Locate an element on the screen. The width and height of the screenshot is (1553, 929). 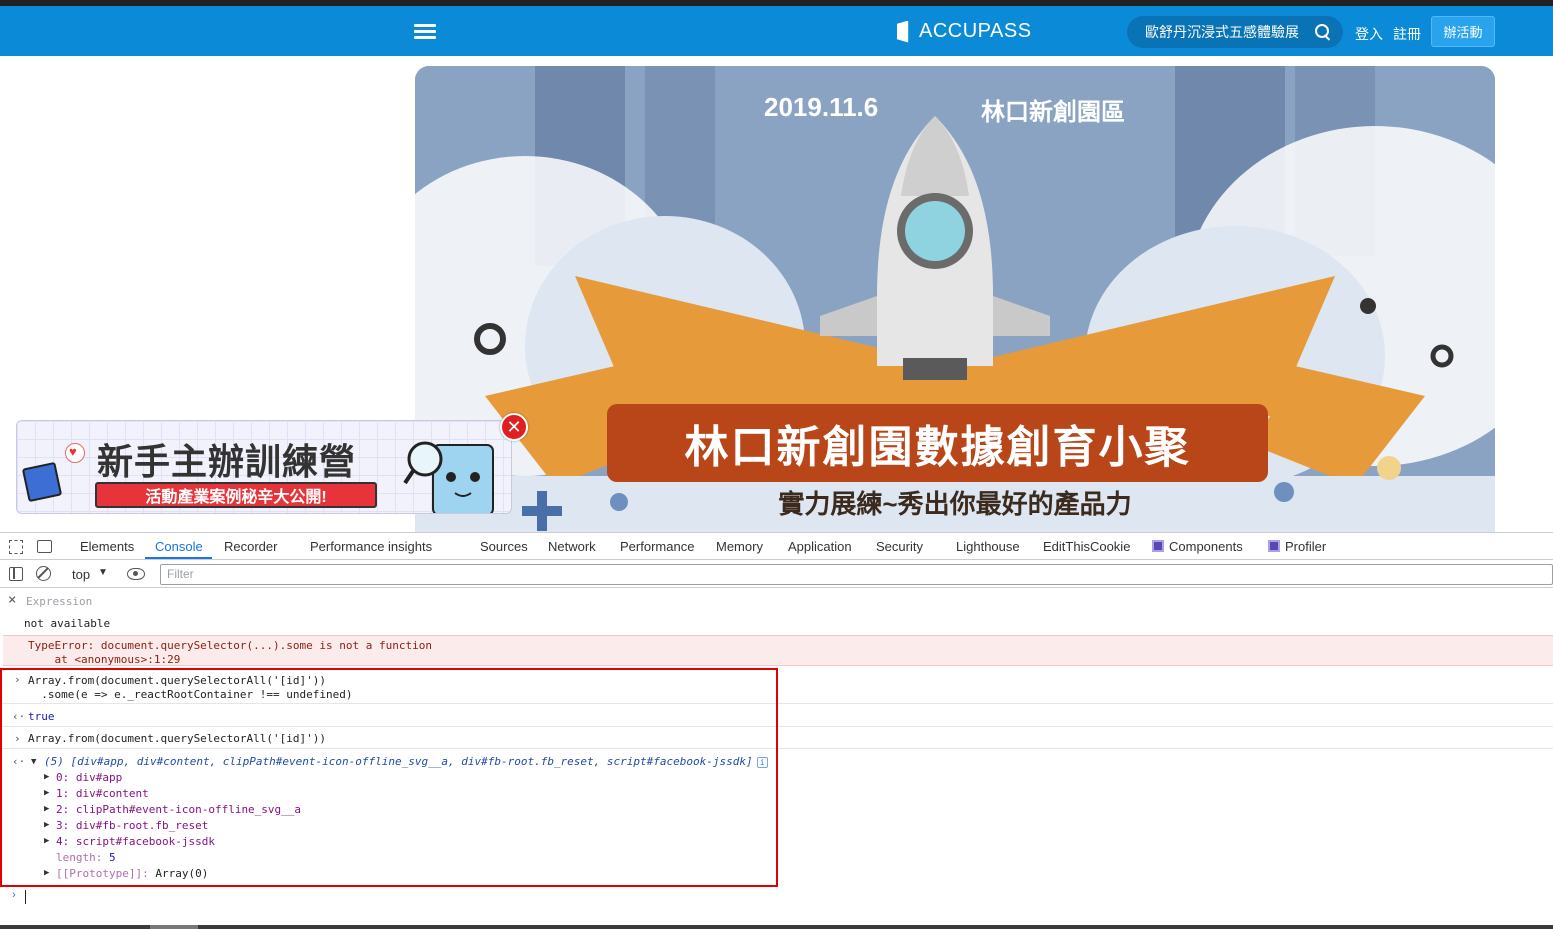
context-selector: top is located at coordinates (81, 574).